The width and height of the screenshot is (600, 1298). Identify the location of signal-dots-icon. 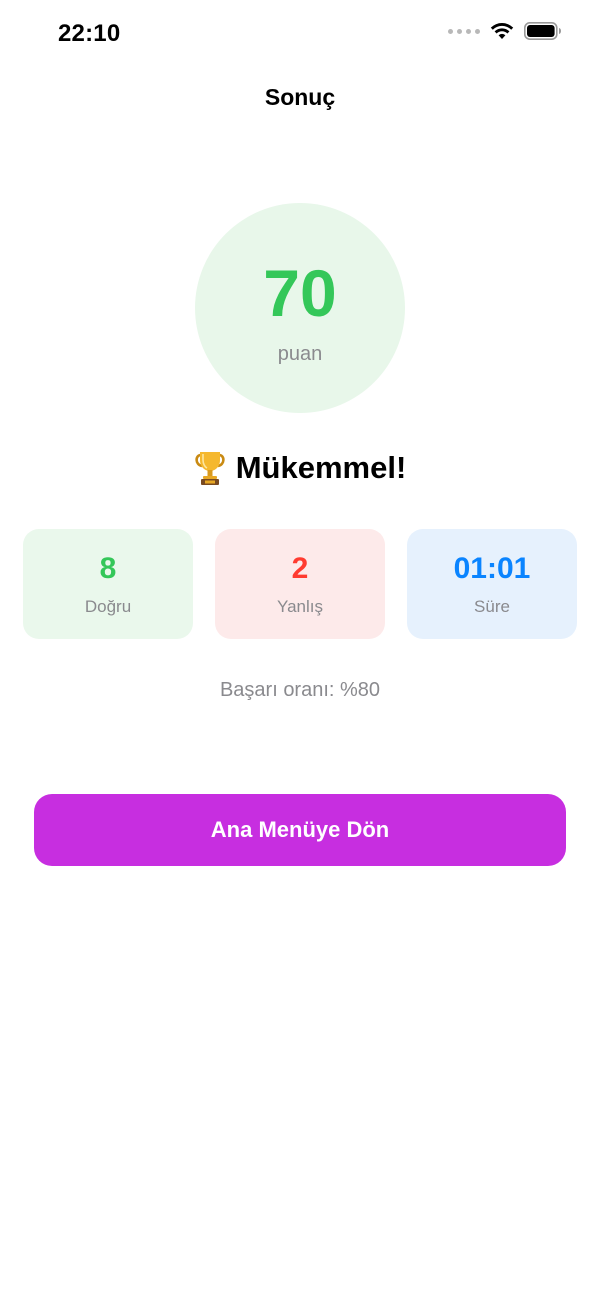
(464, 31).